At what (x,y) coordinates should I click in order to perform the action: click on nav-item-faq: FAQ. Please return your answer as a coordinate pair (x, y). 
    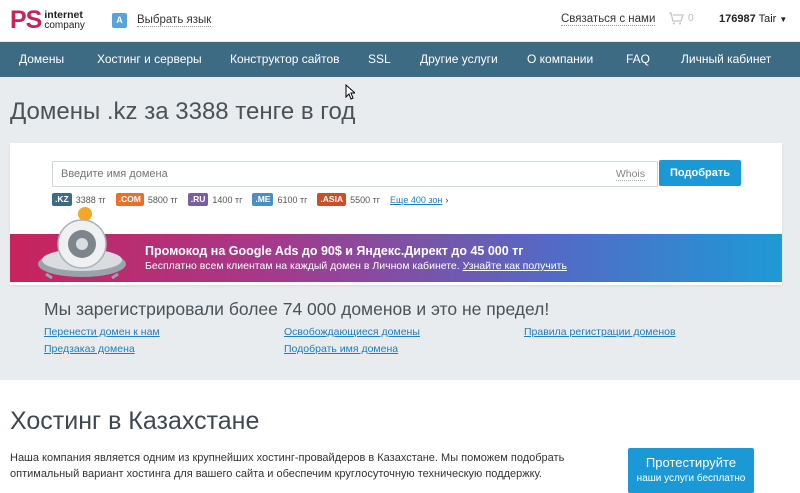
    Looking at the image, I should click on (638, 59).